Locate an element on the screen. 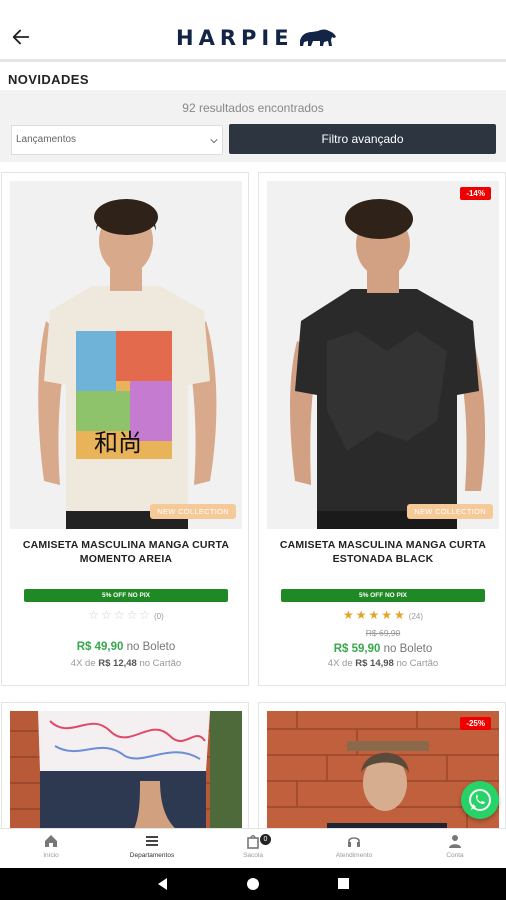 This screenshot has width=506, height=900. header: HARPIE is located at coordinates (253, 31).